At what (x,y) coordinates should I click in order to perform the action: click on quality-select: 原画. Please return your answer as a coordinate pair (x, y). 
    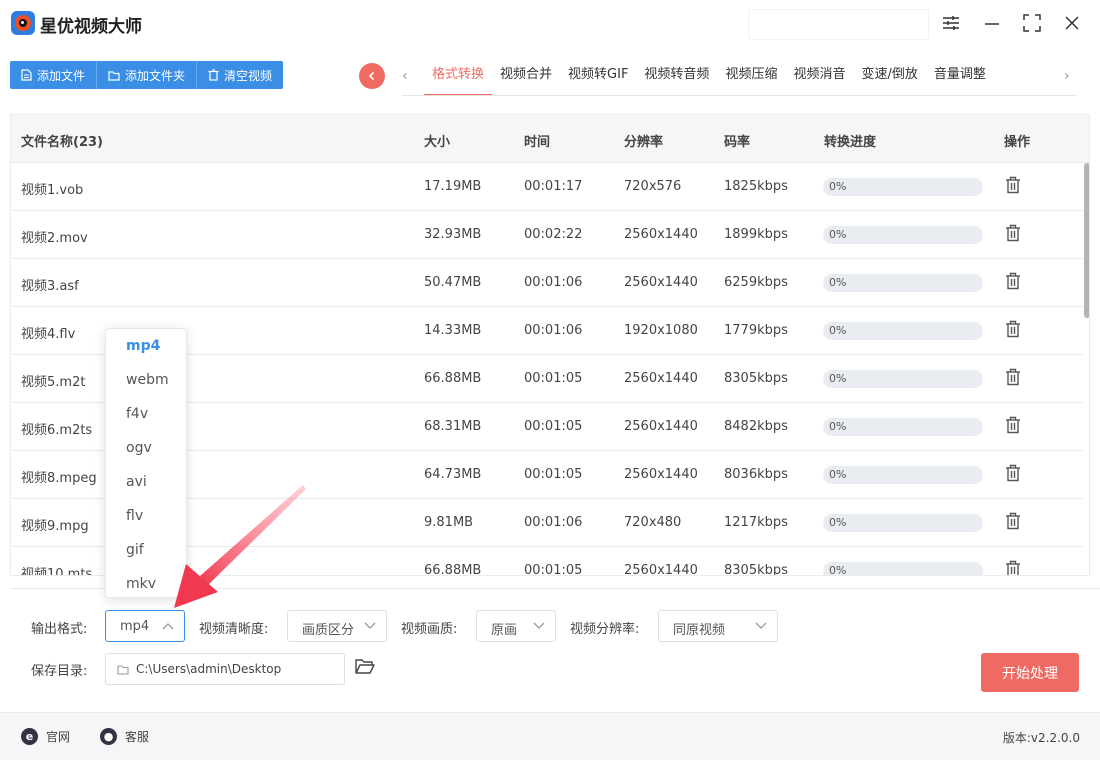
    Looking at the image, I should click on (516, 626).